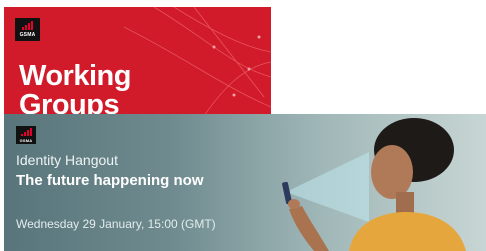  I want to click on title-line-1: Working, so click(75, 76).